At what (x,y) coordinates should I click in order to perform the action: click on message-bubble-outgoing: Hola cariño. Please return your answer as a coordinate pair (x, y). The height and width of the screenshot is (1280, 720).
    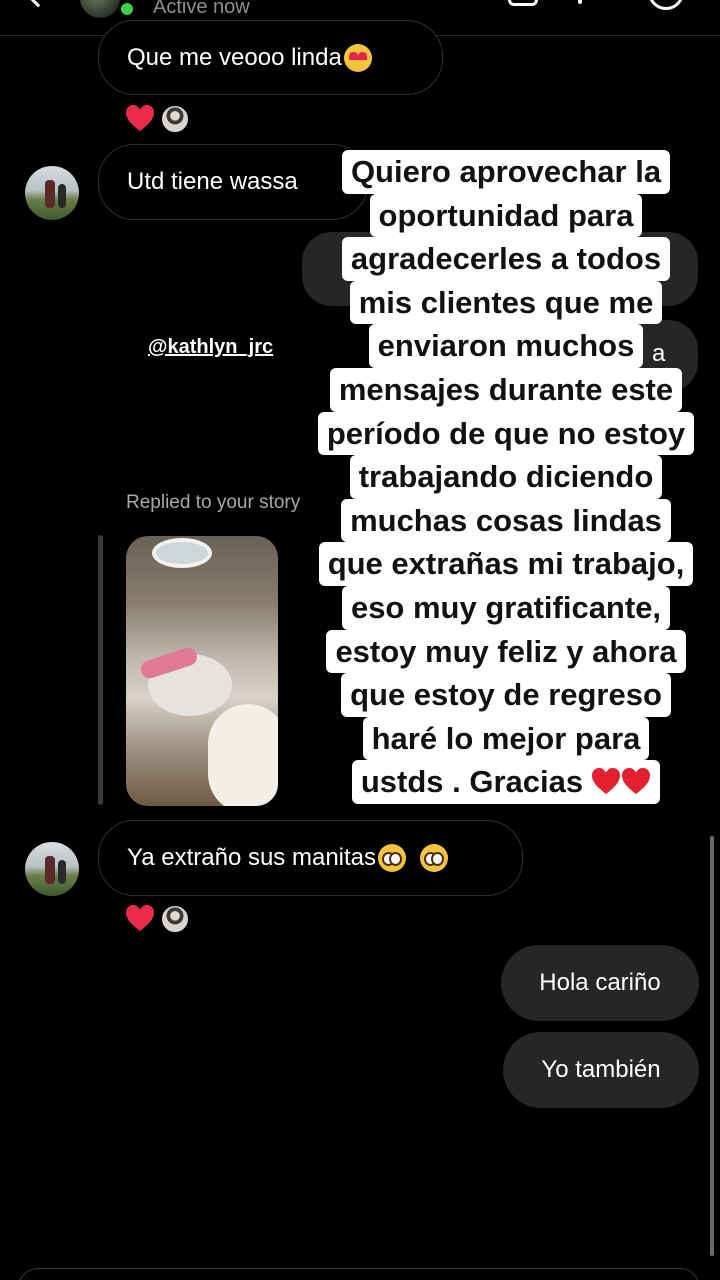
    Looking at the image, I should click on (600, 983).